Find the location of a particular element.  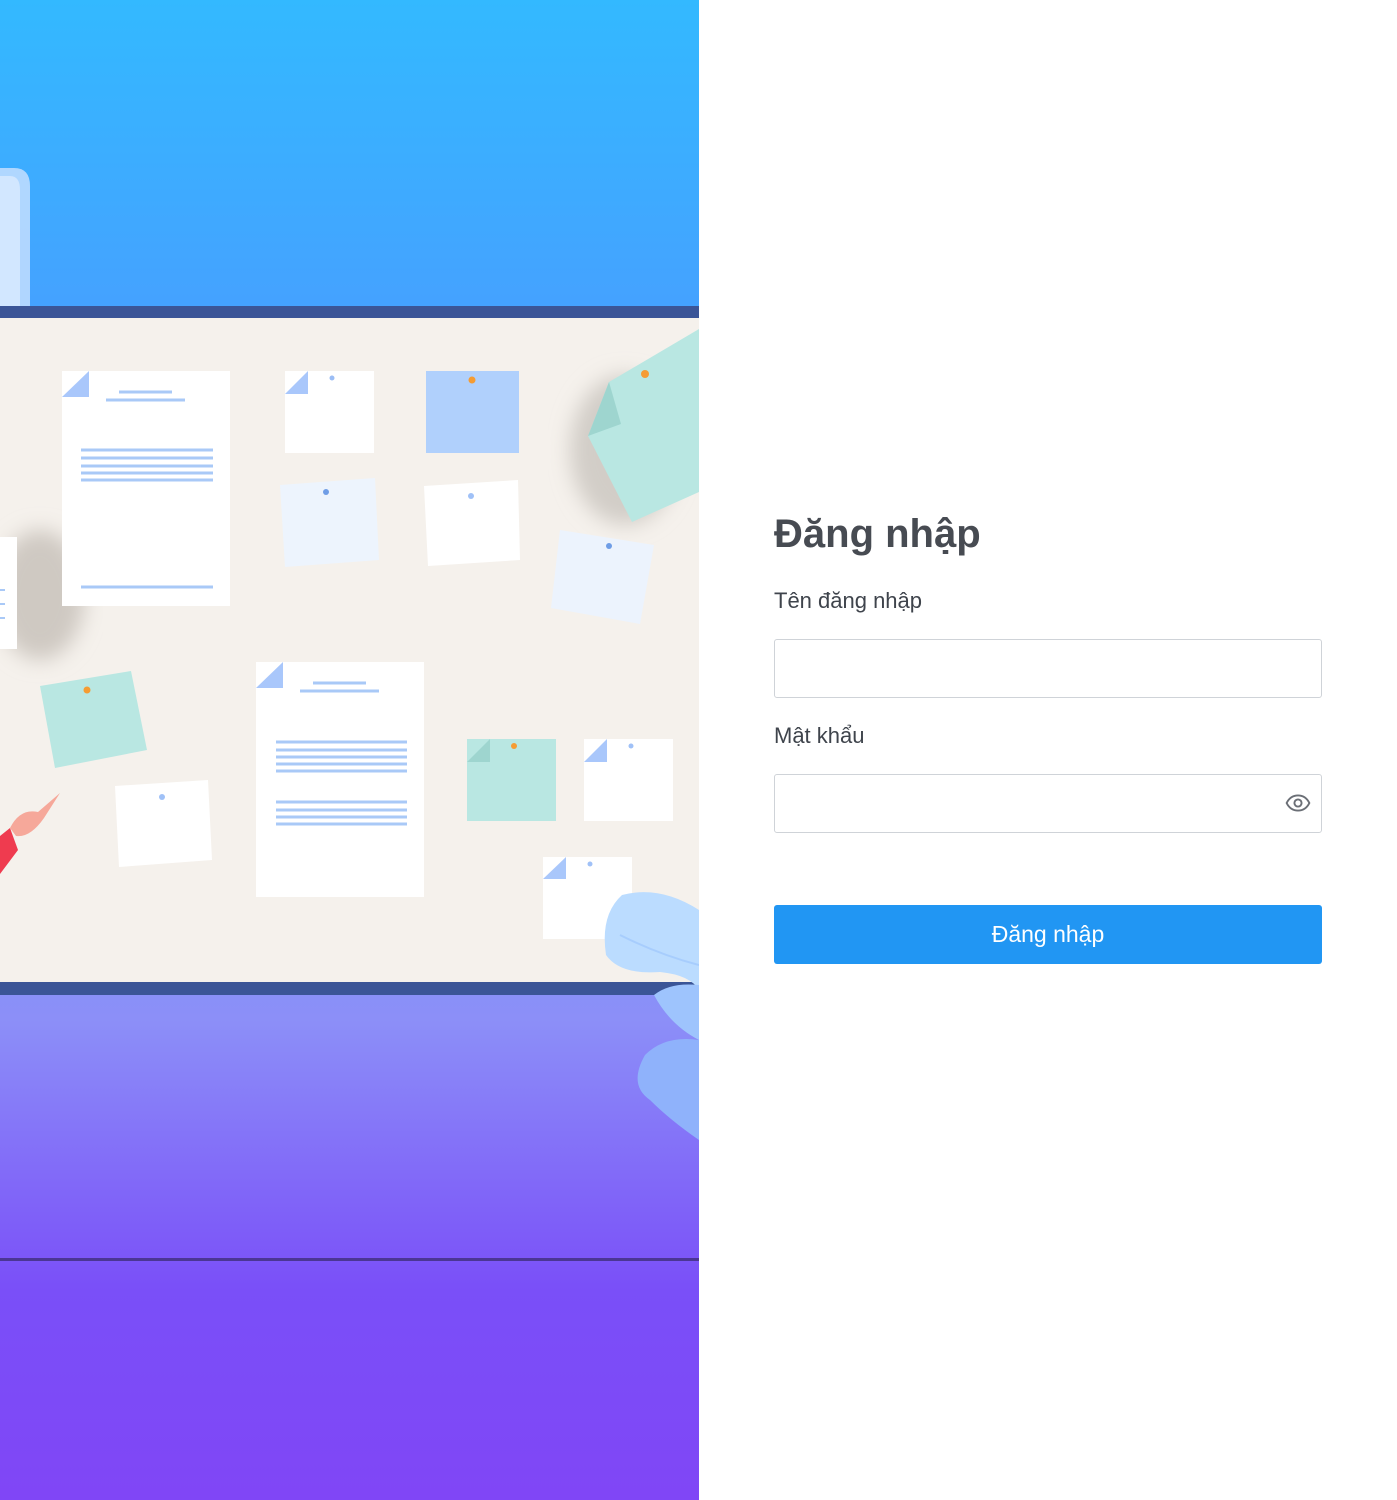

note-6-pin is located at coordinates (645, 374).